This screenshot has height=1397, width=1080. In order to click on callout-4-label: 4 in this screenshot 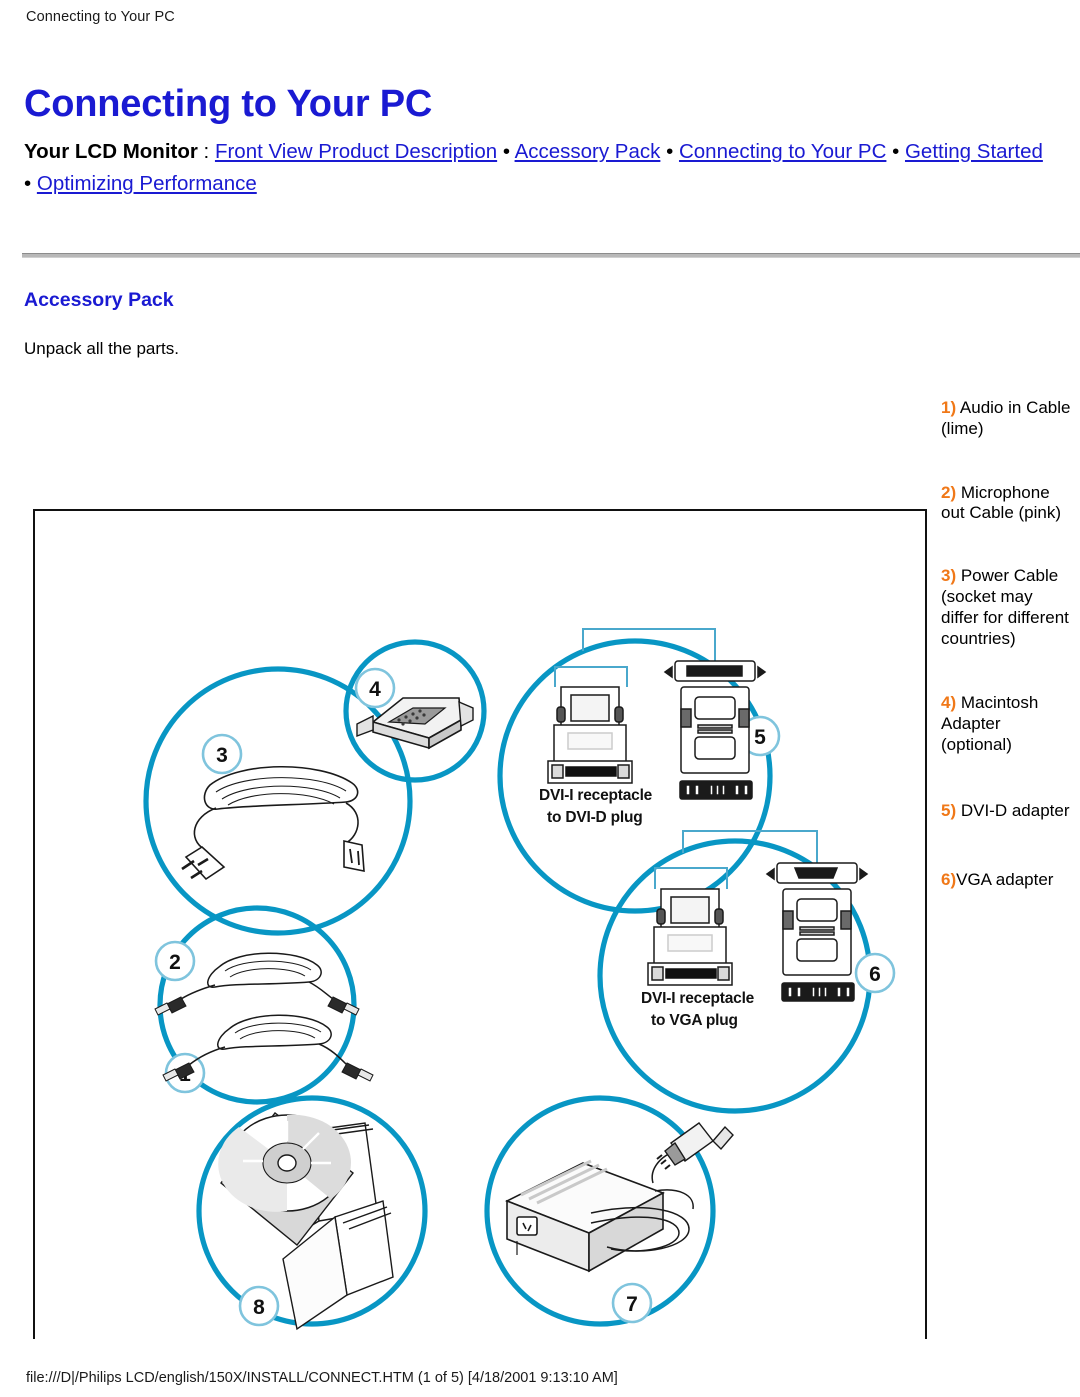, I will do `click(375, 689)`.